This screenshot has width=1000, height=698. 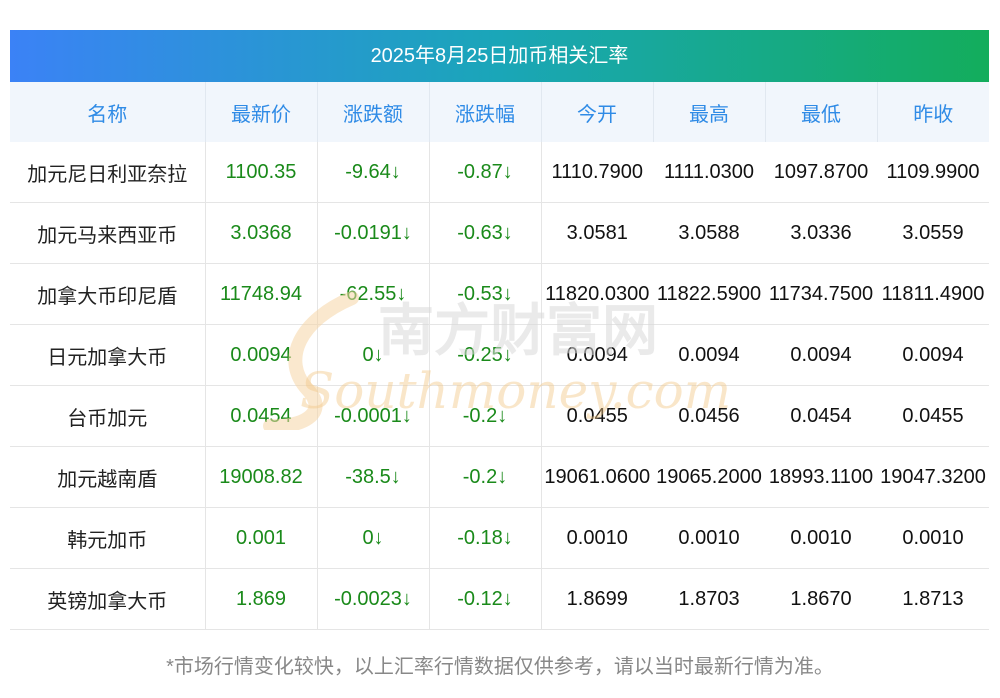 What do you see at coordinates (597, 416) in the screenshot?
I see `cell-open: 0.0455` at bounding box center [597, 416].